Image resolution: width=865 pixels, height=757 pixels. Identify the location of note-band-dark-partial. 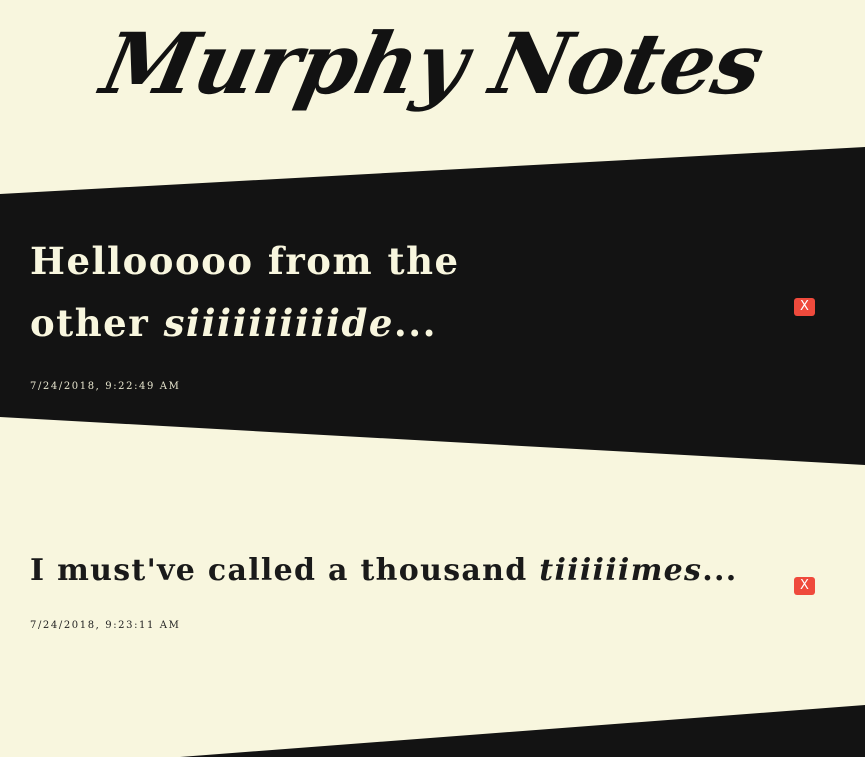
(522, 731).